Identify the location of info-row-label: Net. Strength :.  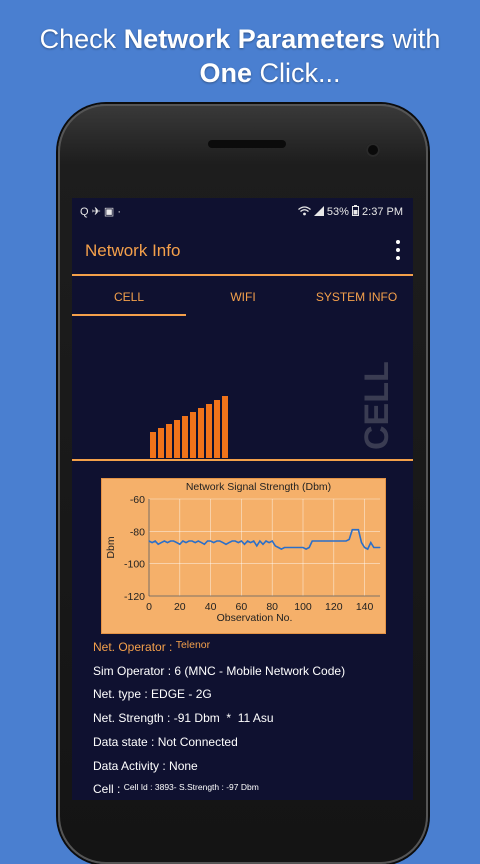
(133, 718).